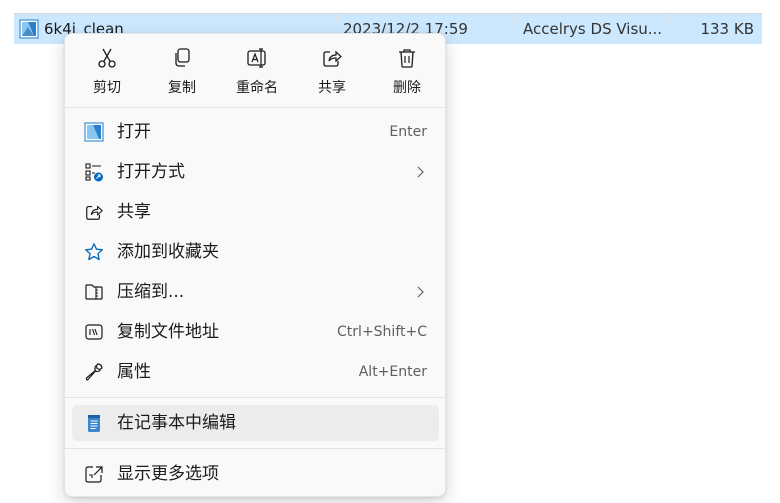 Image resolution: width=780 pixels, height=503 pixels. What do you see at coordinates (255, 172) in the screenshot?
I see `menu-item-open-with: 打开方式` at bounding box center [255, 172].